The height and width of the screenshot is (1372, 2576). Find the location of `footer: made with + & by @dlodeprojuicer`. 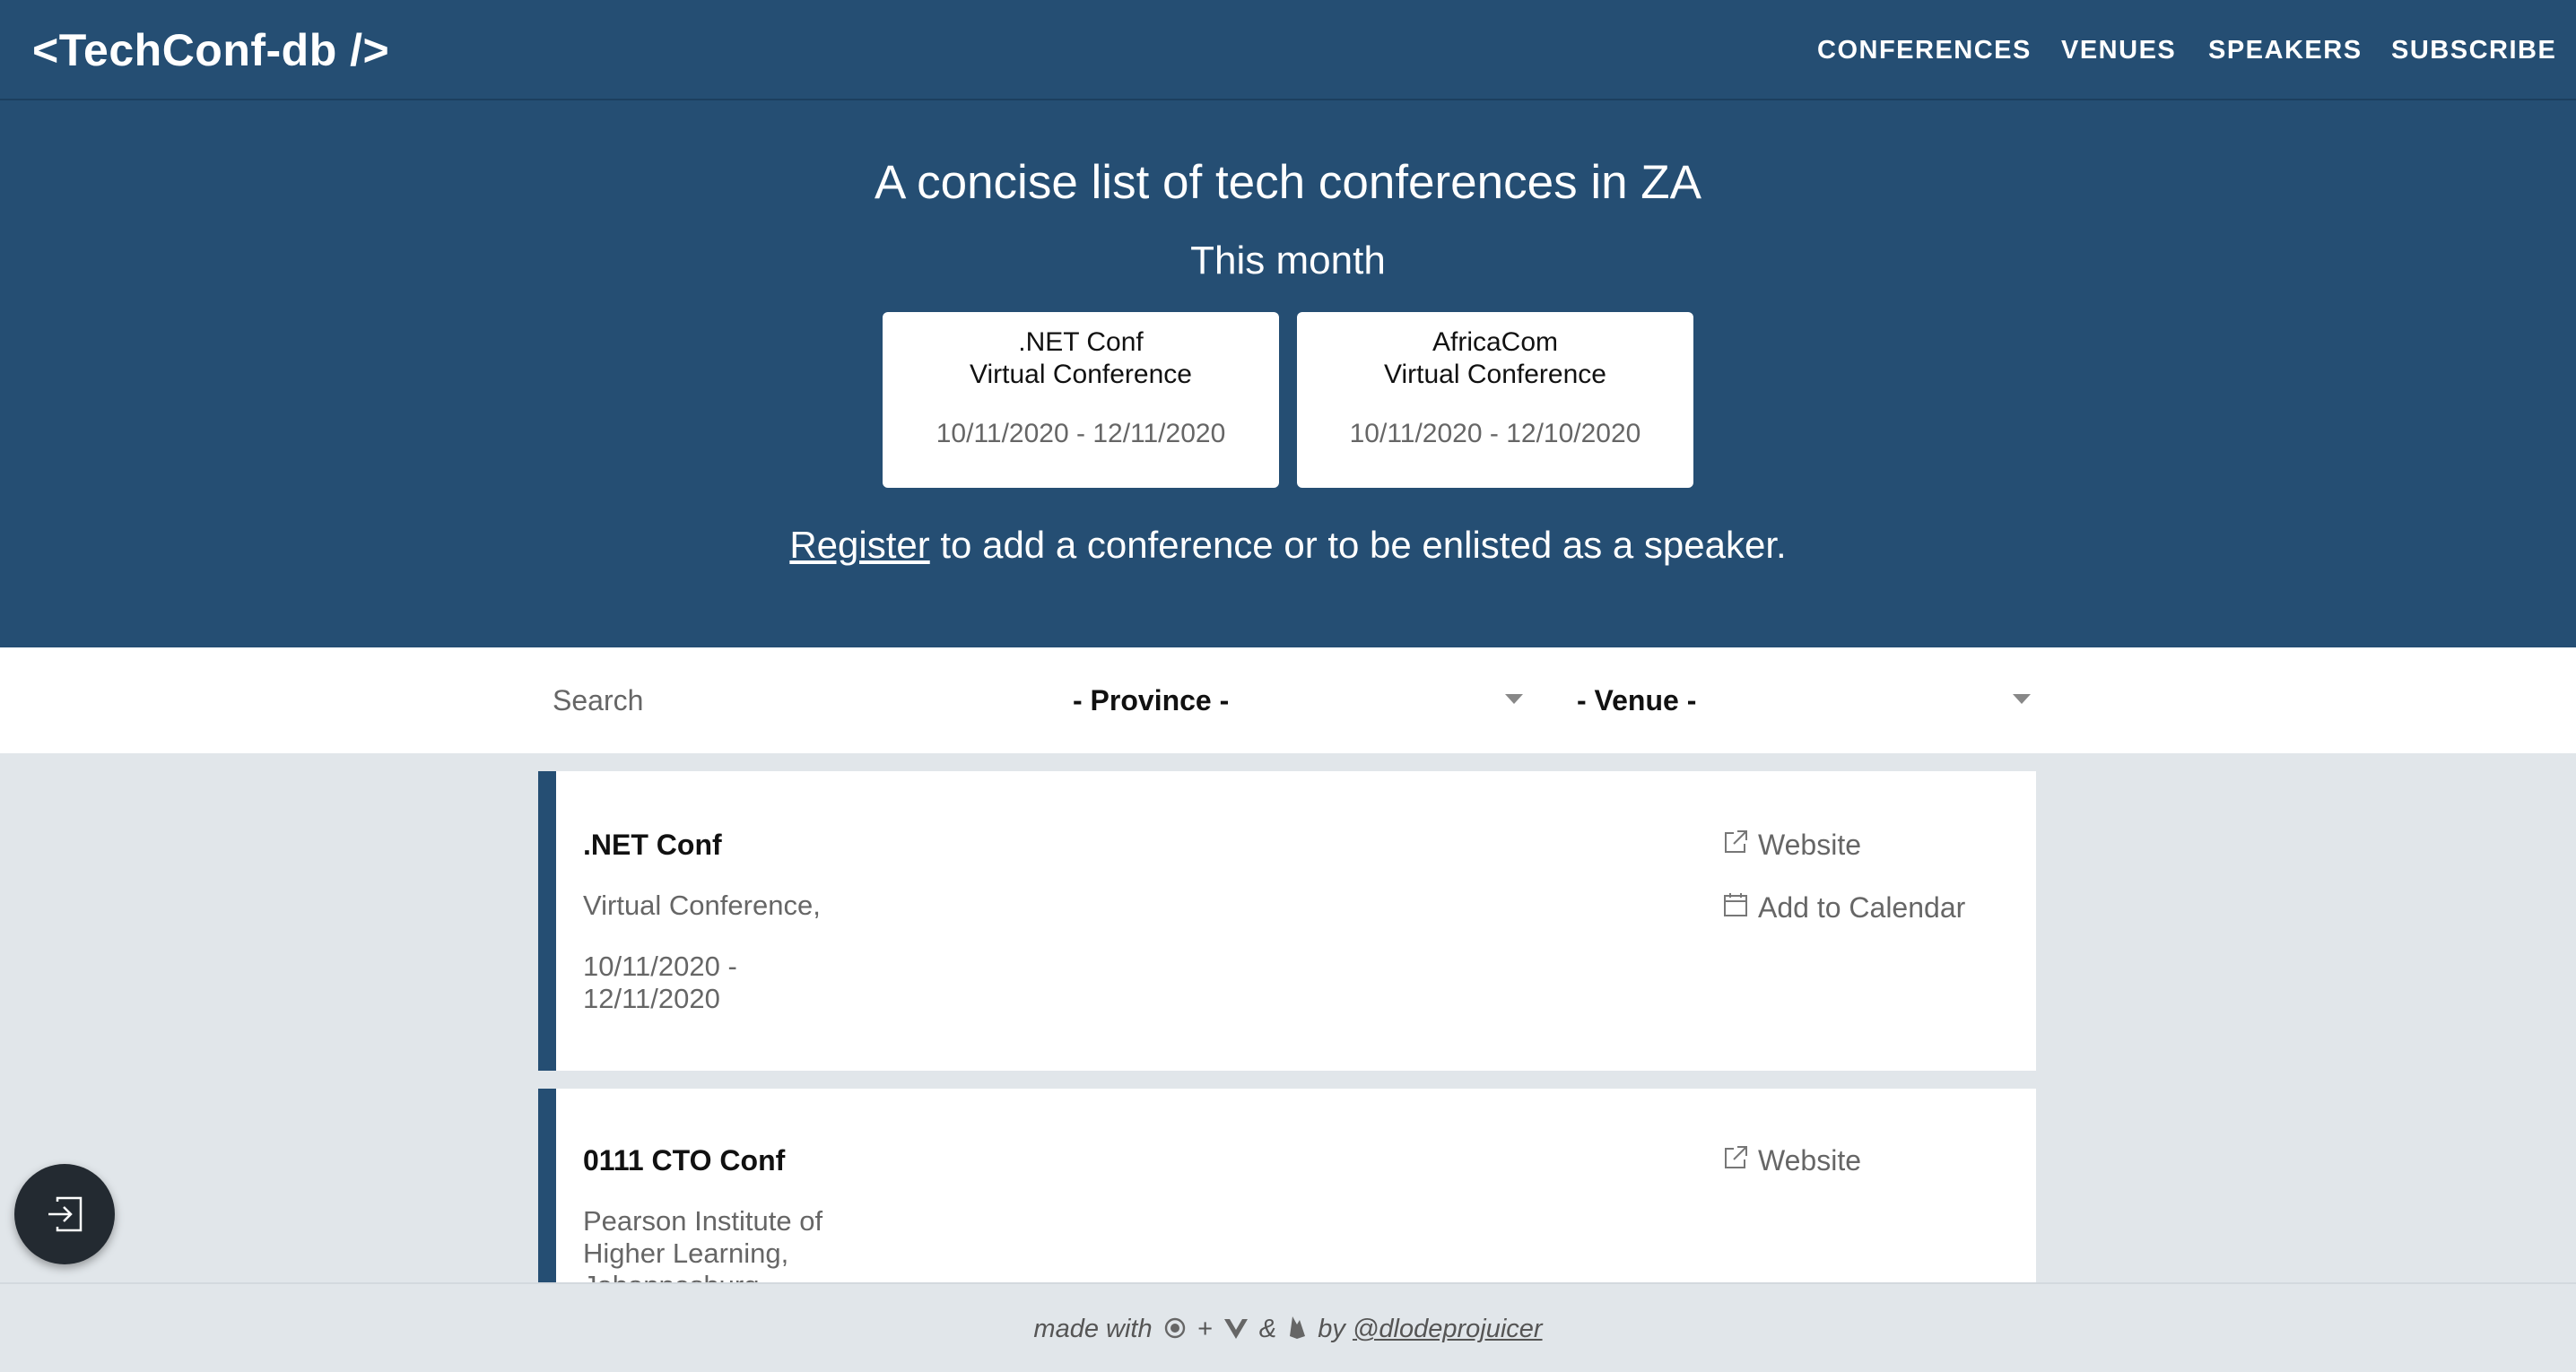

footer: made with + & by @dlodeprojuicer is located at coordinates (1288, 1327).